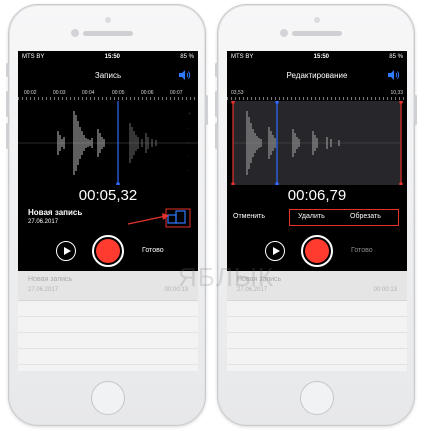 Image resolution: width=424 pixels, height=431 pixels. What do you see at coordinates (317, 75) in the screenshot?
I see `page-title: Редактирование` at bounding box center [317, 75].